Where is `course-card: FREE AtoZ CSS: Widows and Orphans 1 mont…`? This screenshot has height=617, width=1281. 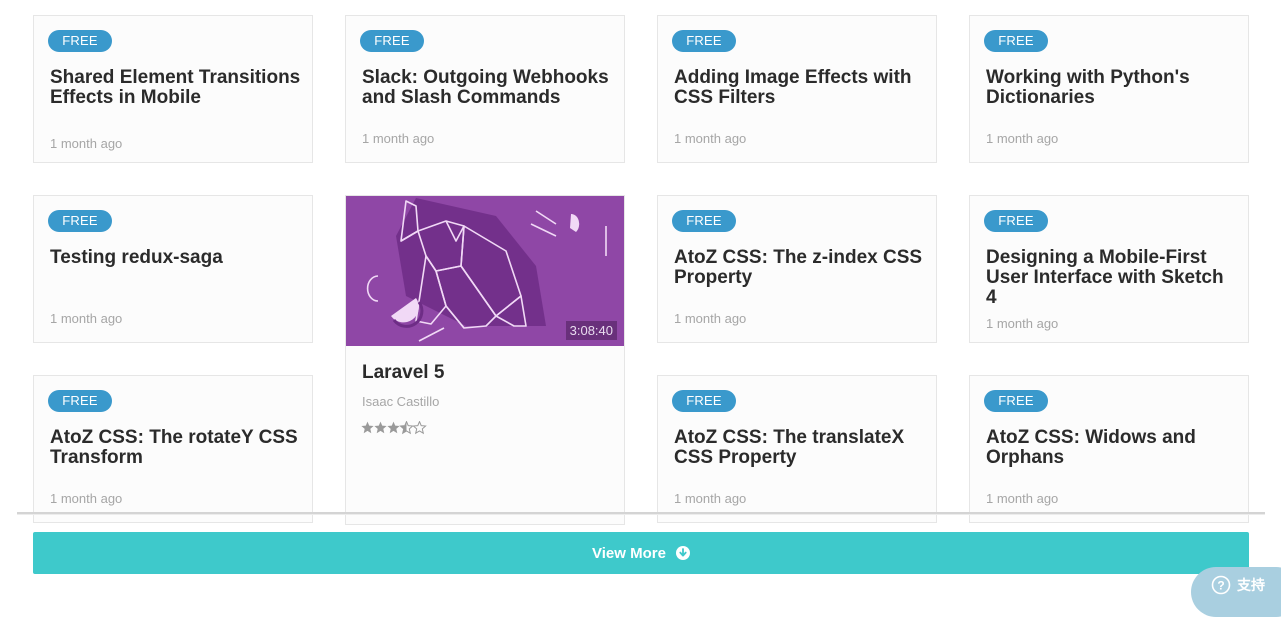 course-card: FREE AtoZ CSS: Widows and Orphans 1 mont… is located at coordinates (1109, 449).